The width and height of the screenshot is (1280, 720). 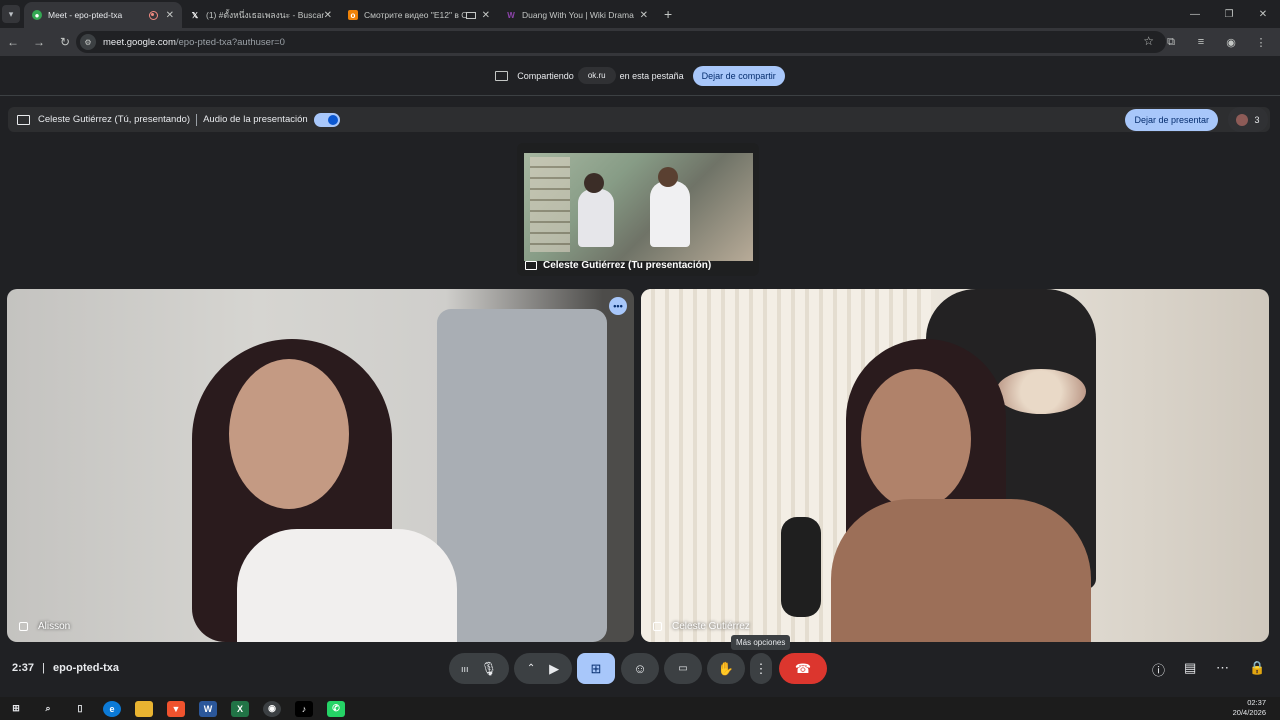 I want to click on bookmark-star-icon: ☆, so click(x=1148, y=41).